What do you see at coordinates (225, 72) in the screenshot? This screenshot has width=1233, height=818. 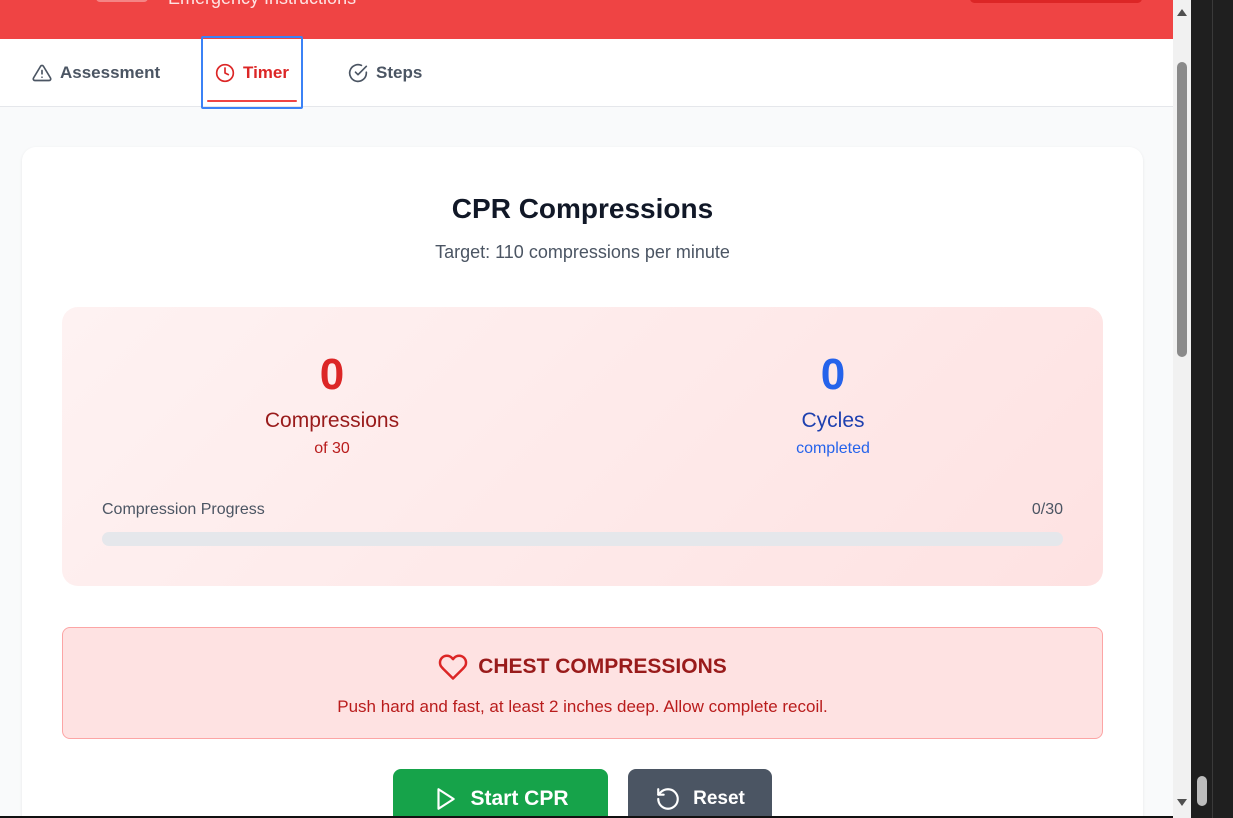 I see `clock-icon` at bounding box center [225, 72].